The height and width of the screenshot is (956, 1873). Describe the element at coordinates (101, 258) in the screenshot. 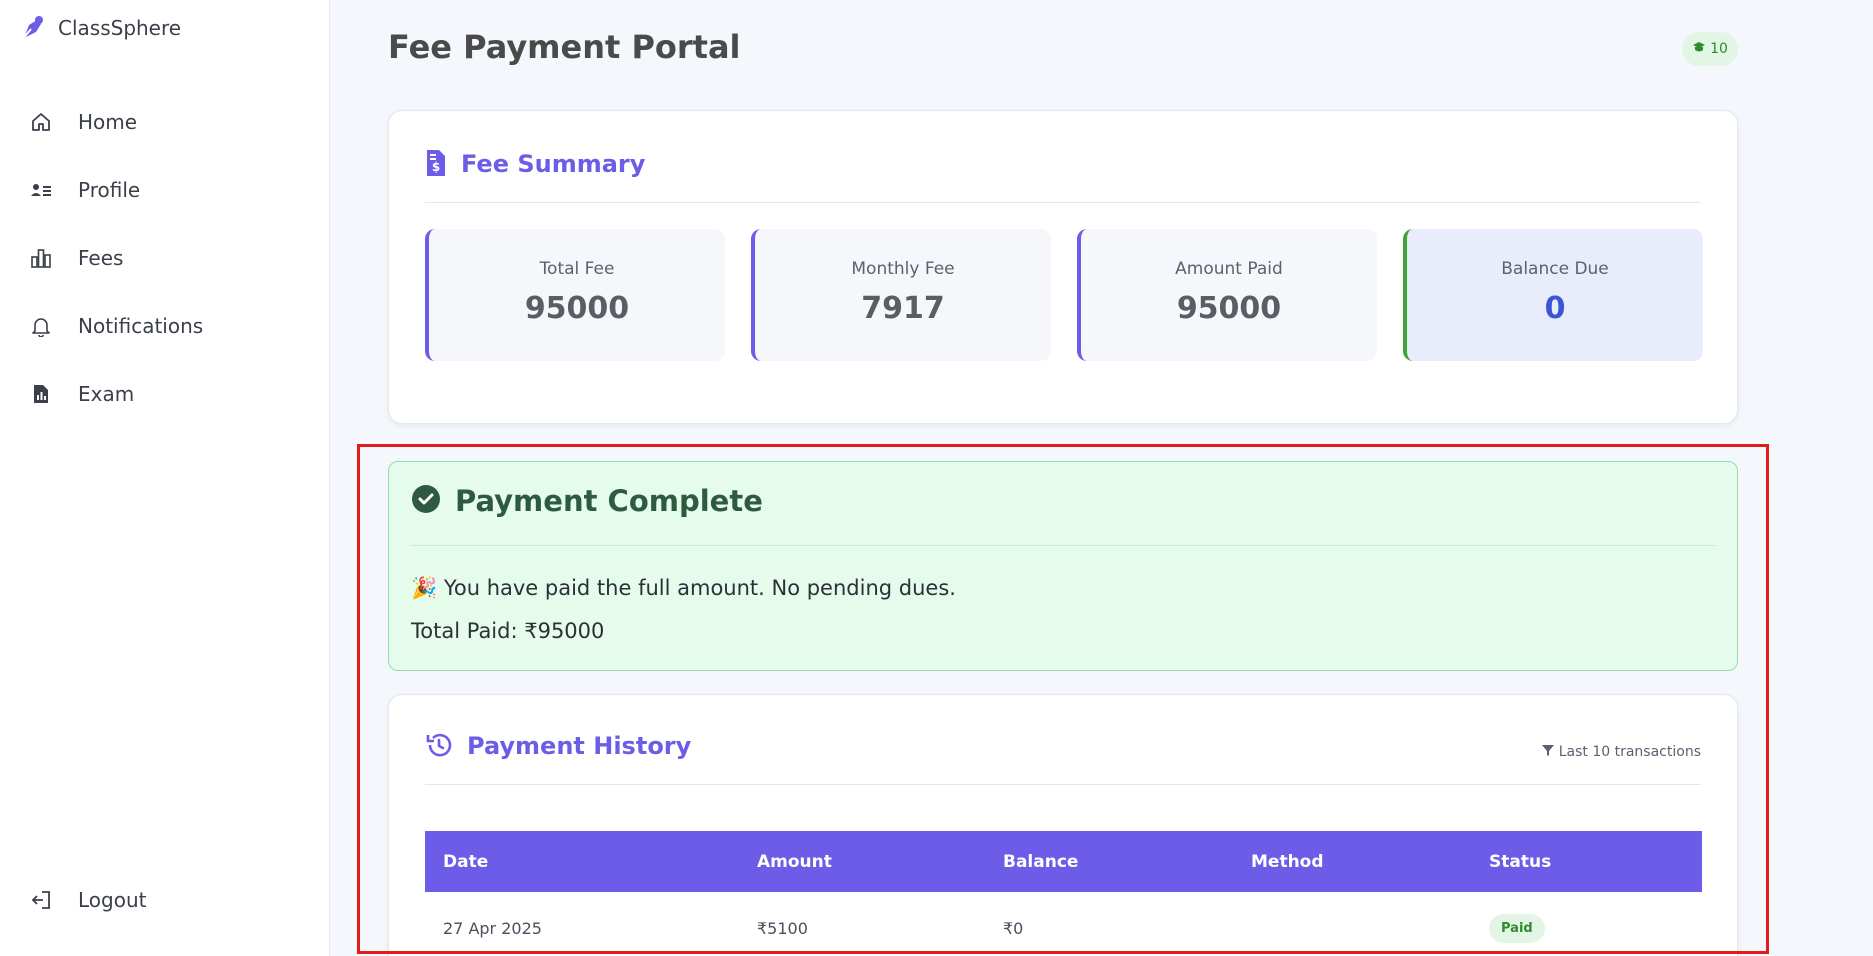

I see `sidebar-item-label: Fees` at that location.